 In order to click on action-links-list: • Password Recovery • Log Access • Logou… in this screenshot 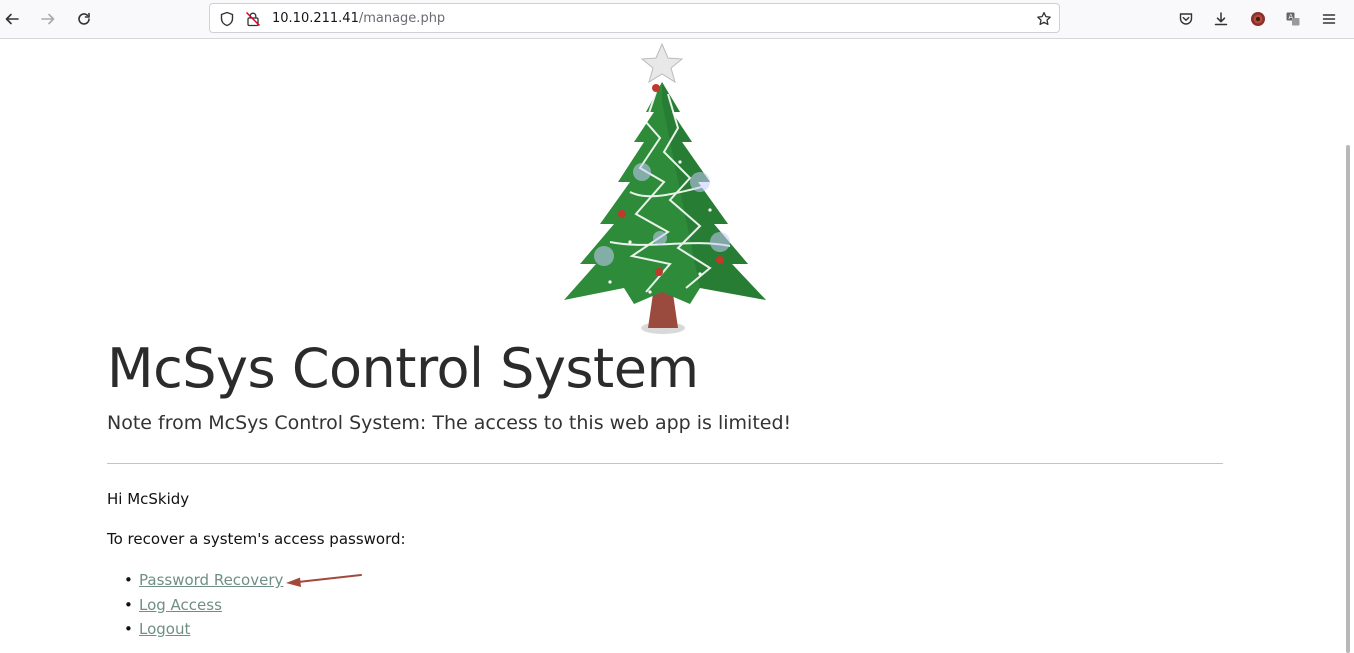, I will do `click(195, 607)`.